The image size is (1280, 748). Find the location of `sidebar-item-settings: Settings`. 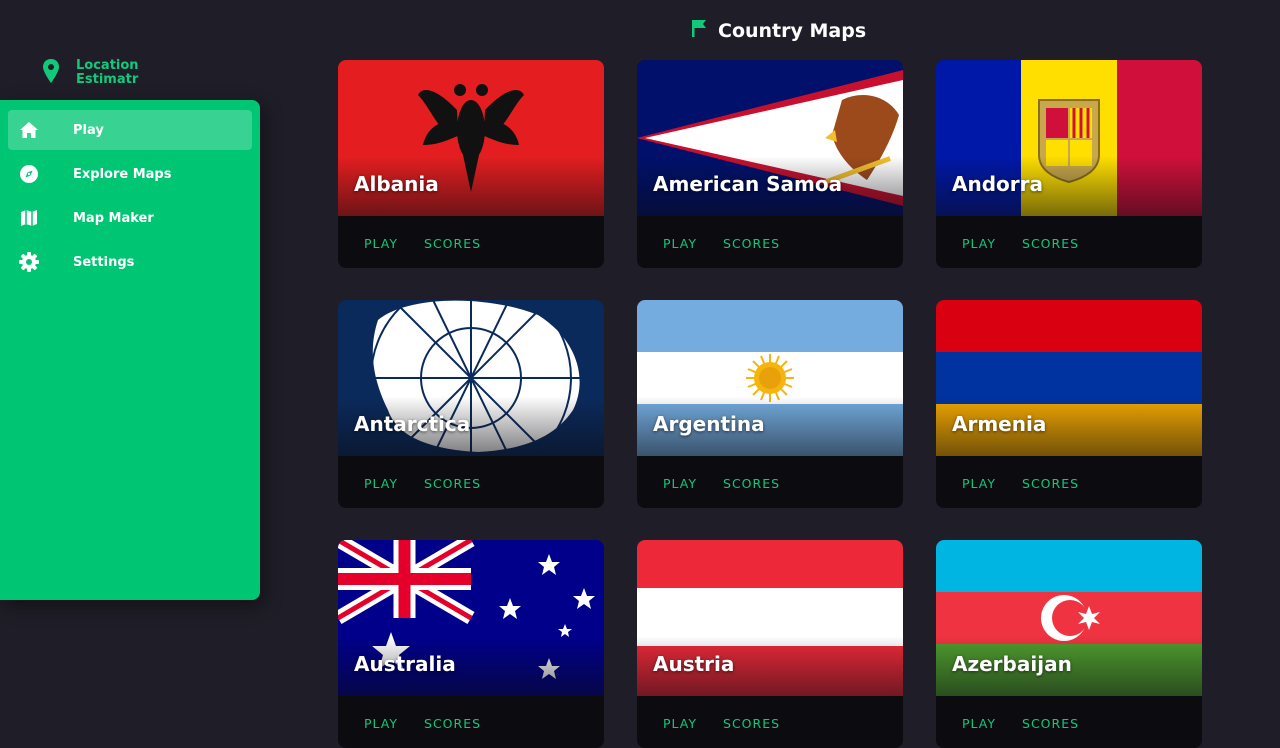

sidebar-item-settings: Settings is located at coordinates (130, 262).